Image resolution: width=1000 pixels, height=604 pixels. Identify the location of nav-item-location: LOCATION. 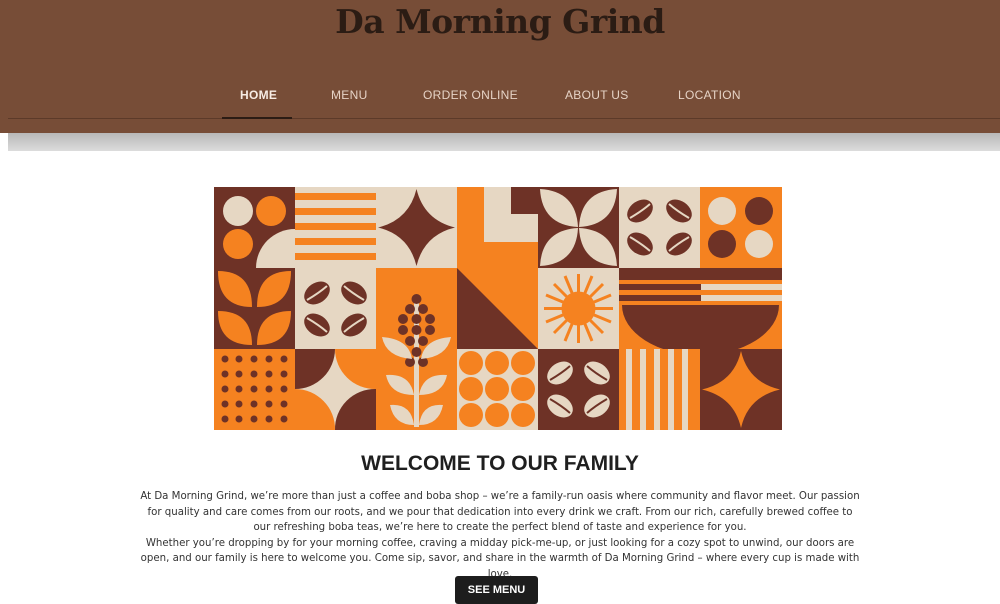
(709, 95).